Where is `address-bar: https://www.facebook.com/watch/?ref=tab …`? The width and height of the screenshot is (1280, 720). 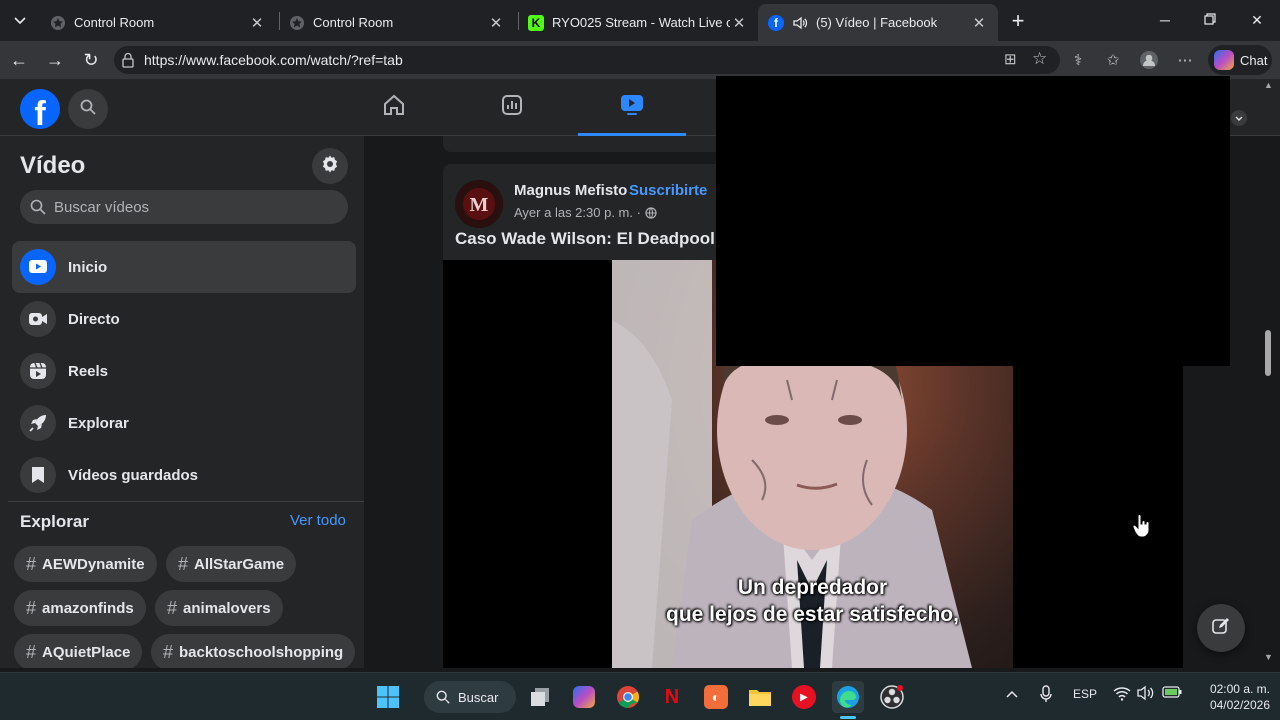 address-bar: https://www.facebook.com/watch/?ref=tab … is located at coordinates (587, 60).